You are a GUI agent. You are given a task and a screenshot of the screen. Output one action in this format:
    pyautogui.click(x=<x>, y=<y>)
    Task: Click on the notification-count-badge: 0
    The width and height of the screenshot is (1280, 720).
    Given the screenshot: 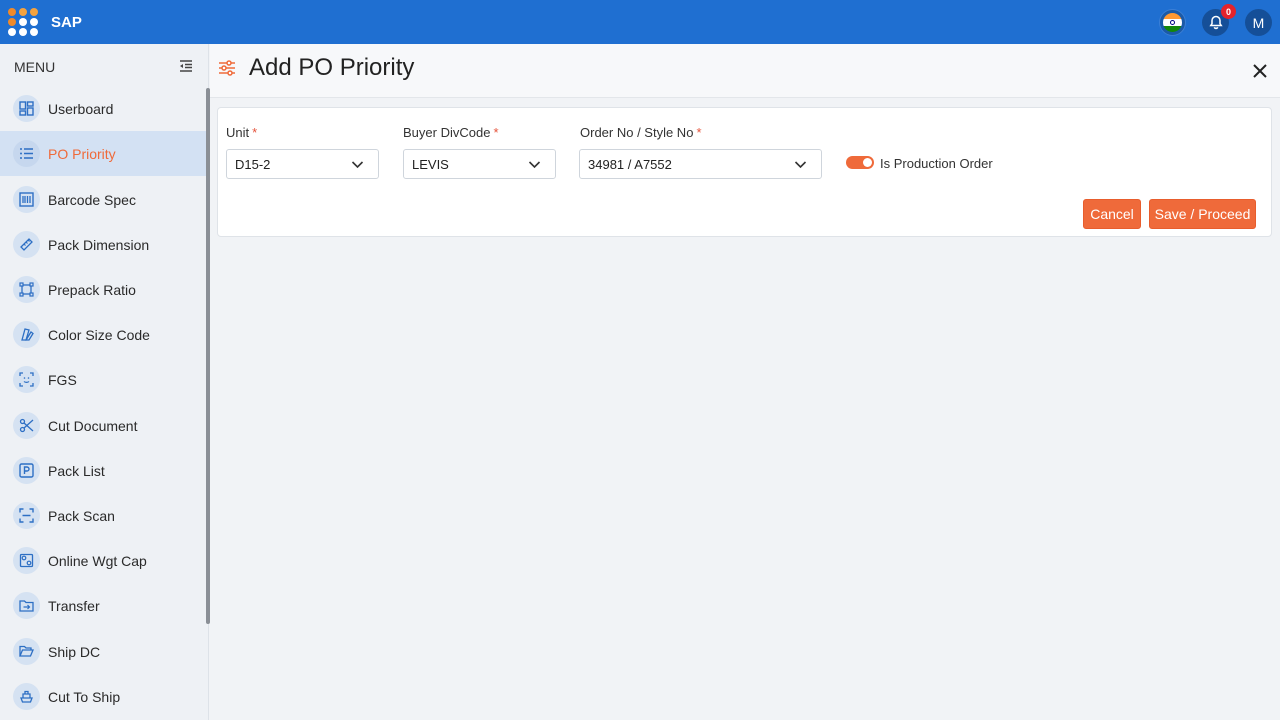 What is the action you would take?
    pyautogui.click(x=1228, y=11)
    